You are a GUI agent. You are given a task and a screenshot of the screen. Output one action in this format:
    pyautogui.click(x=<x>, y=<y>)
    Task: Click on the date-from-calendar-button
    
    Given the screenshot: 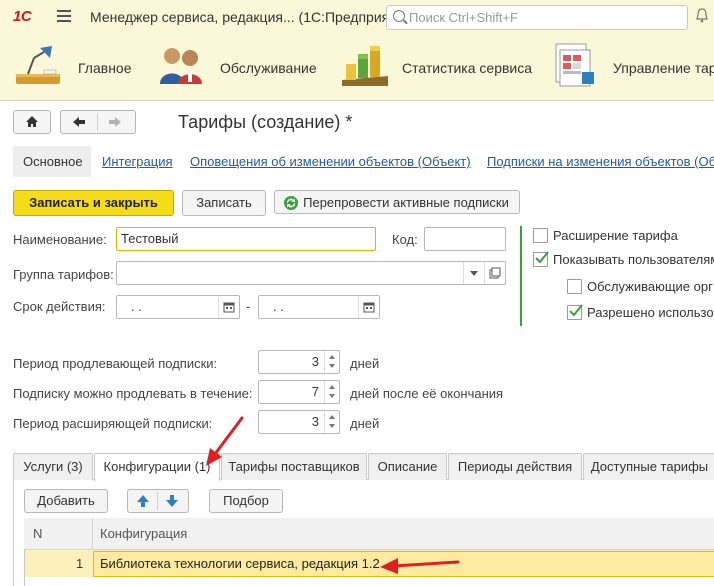 What is the action you would take?
    pyautogui.click(x=228, y=307)
    